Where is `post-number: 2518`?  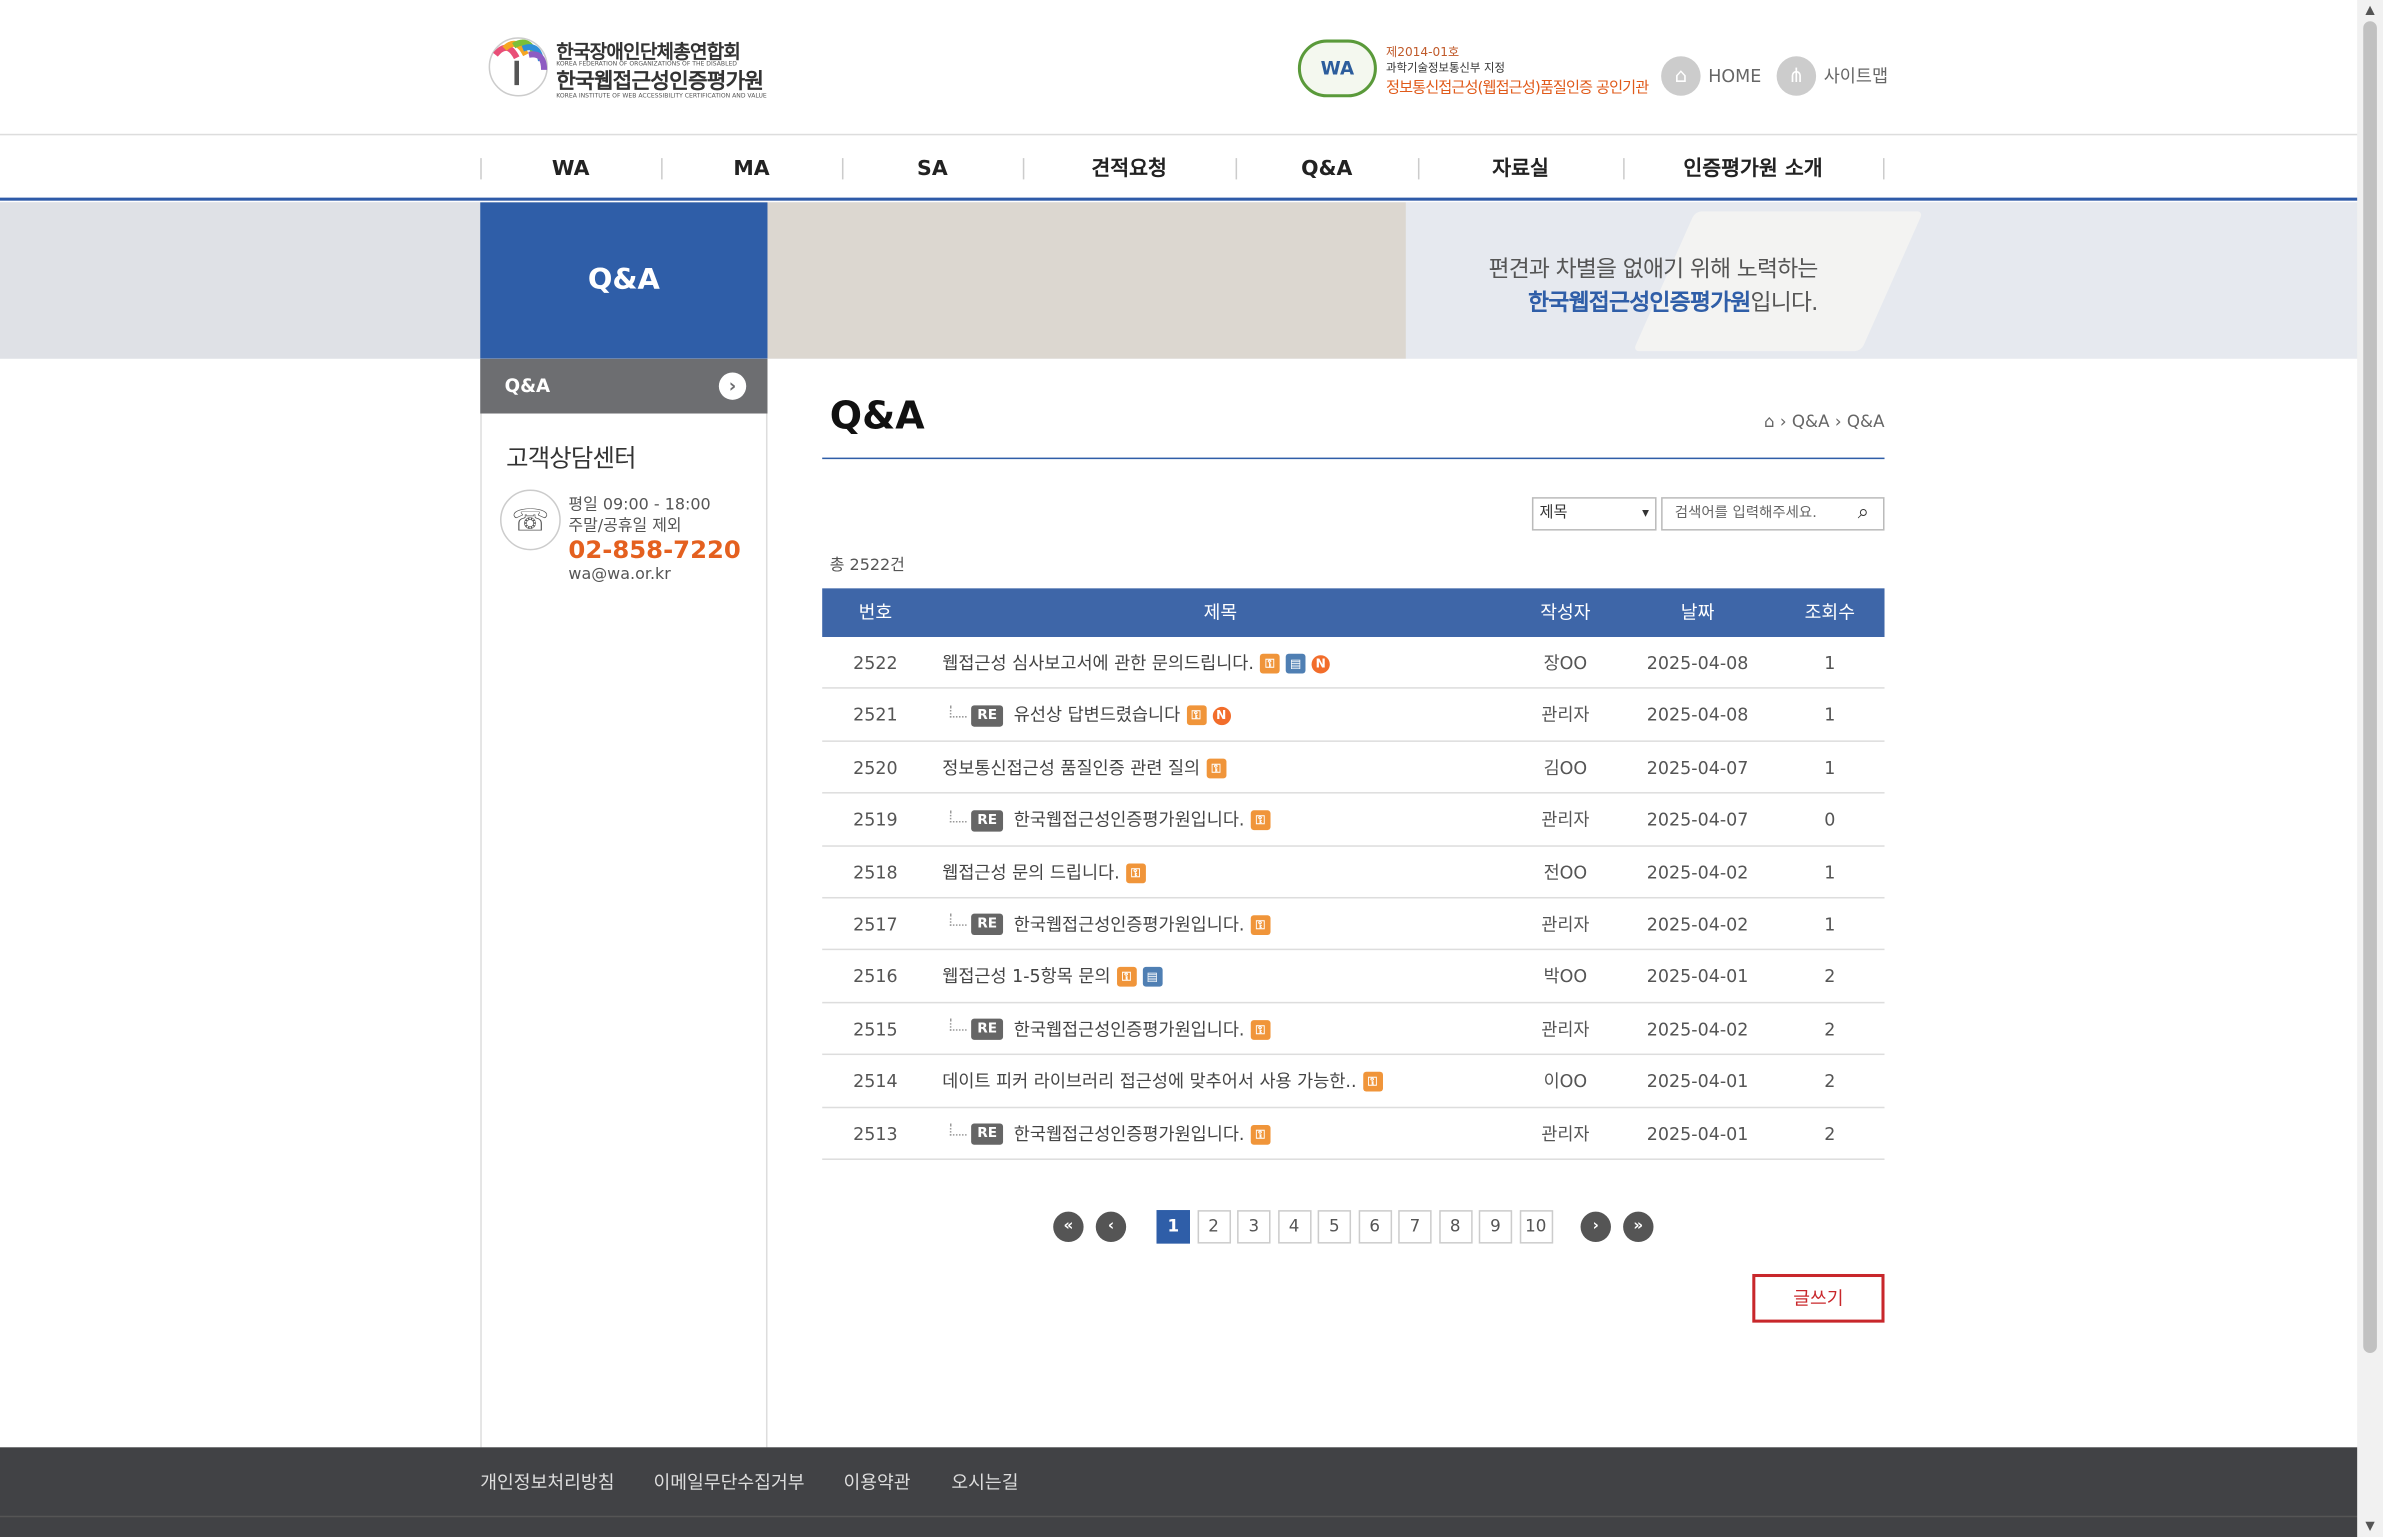
post-number: 2518 is located at coordinates (875, 872).